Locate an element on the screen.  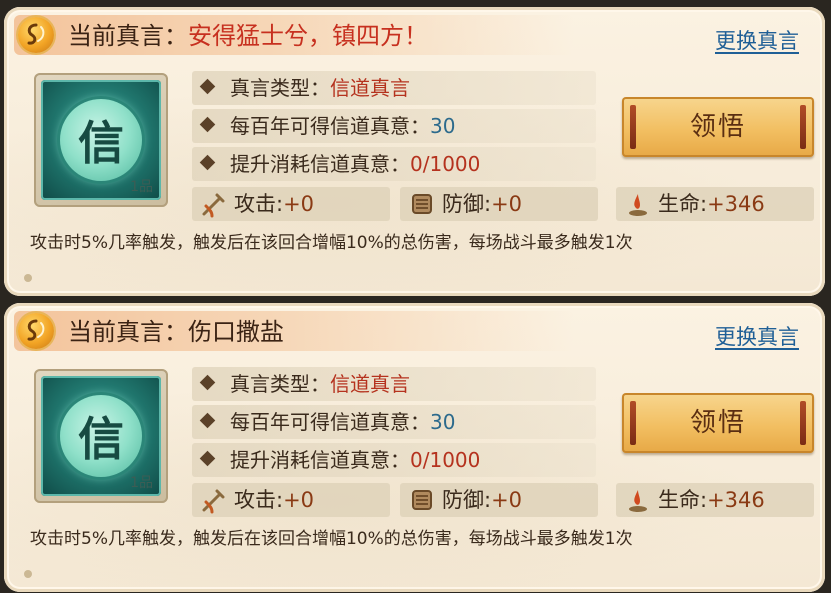
current-mantra-title: 当前真言：伤口撒盐 is located at coordinates (176, 332).